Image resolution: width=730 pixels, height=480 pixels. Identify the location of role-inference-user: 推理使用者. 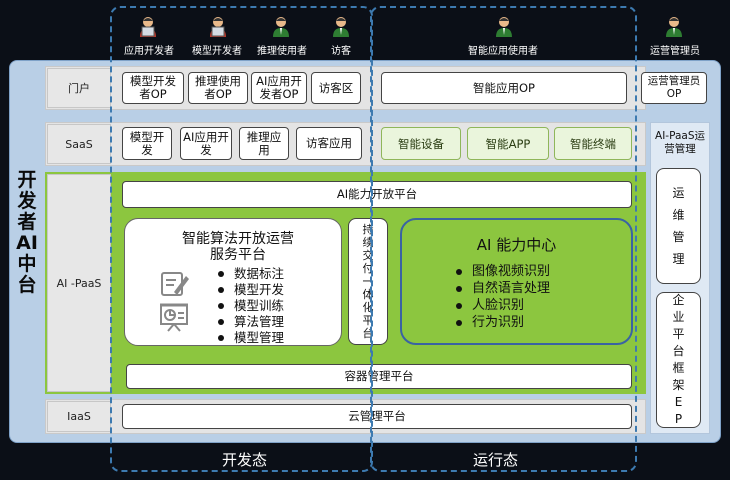
(282, 51).